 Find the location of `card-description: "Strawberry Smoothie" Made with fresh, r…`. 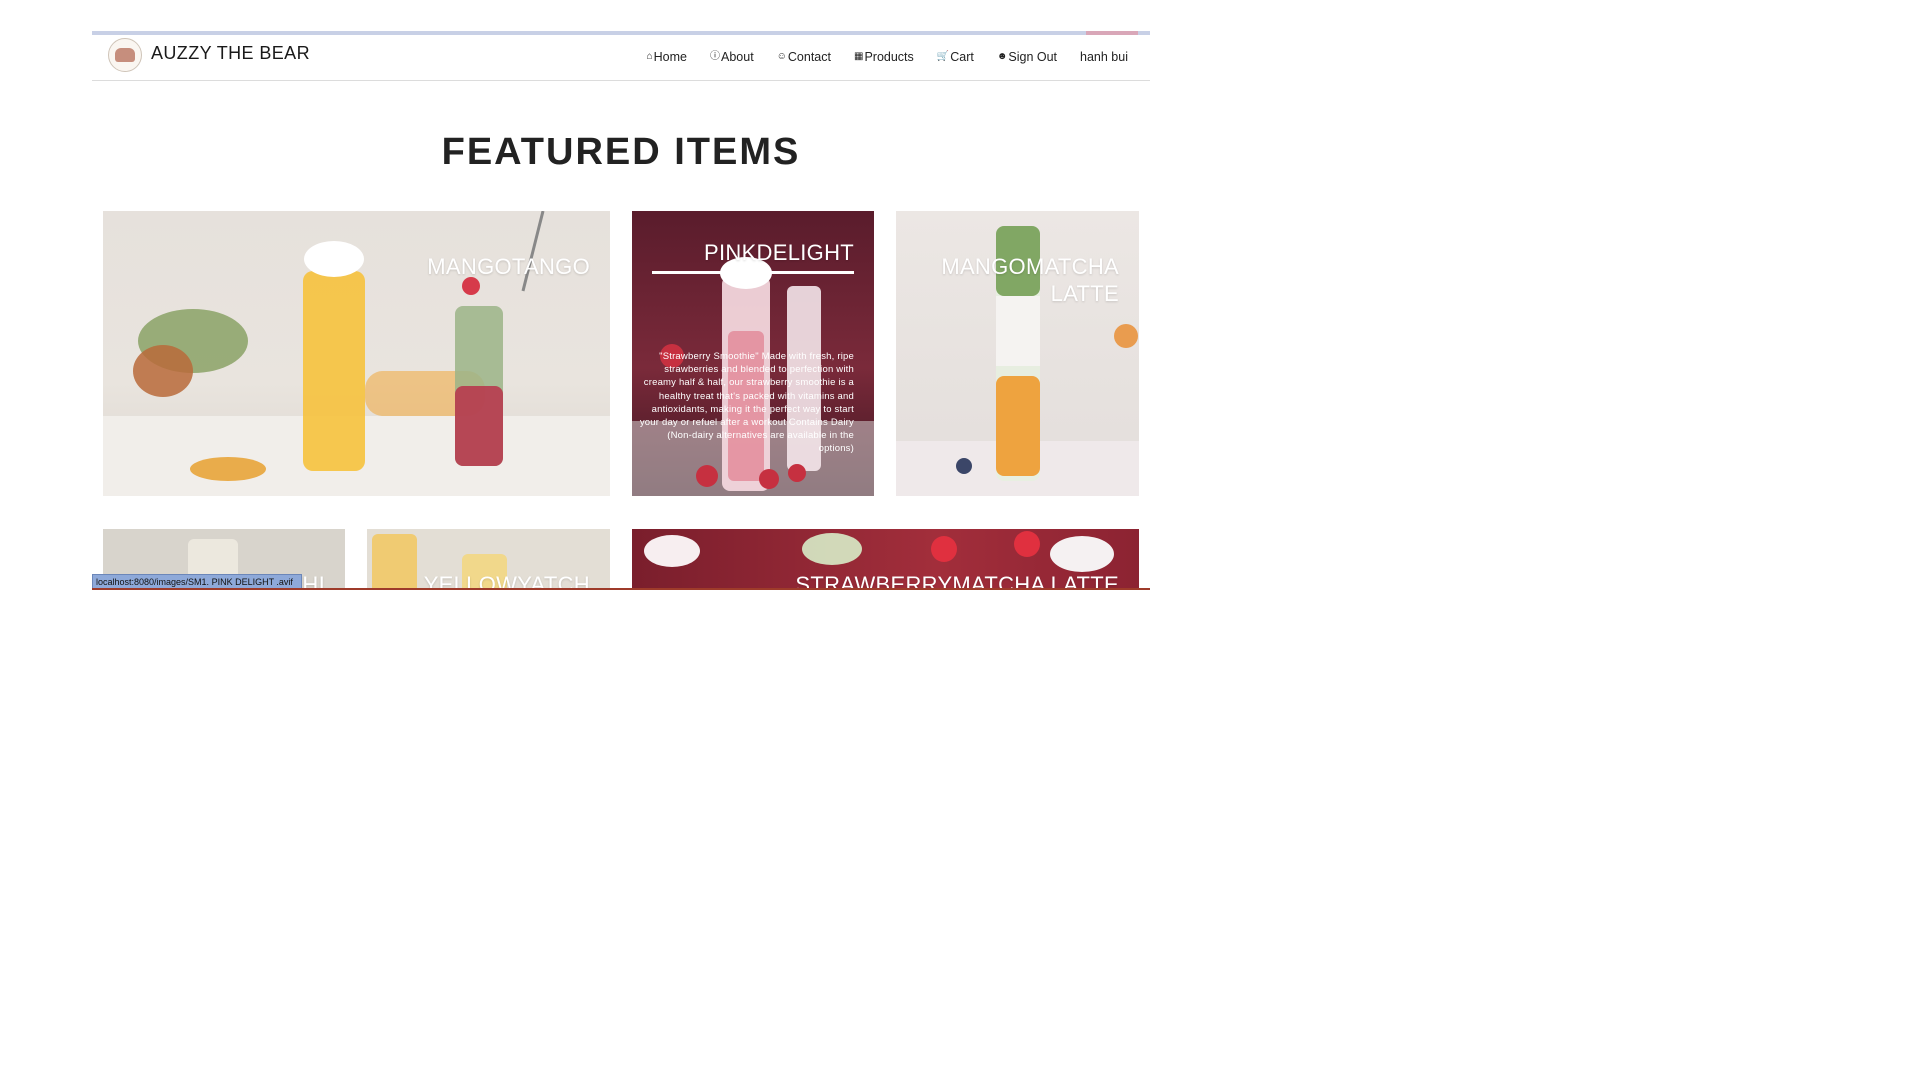

card-description: "Strawberry Smoothie" Made with fresh, r… is located at coordinates (746, 403).